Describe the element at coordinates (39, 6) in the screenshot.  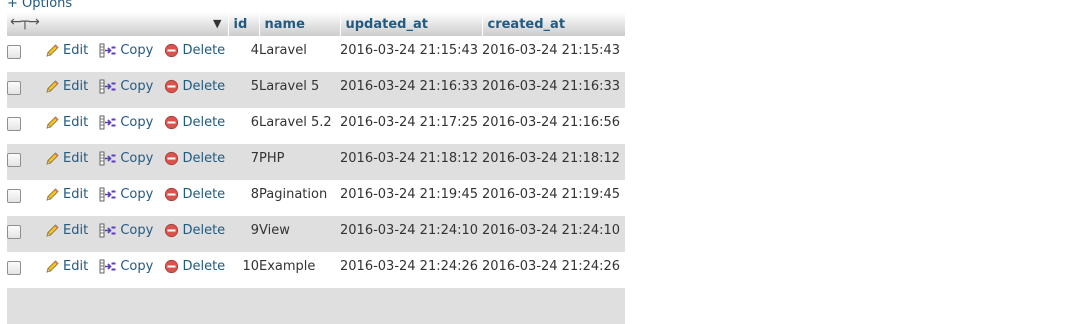
I see `options-link: + Options` at that location.